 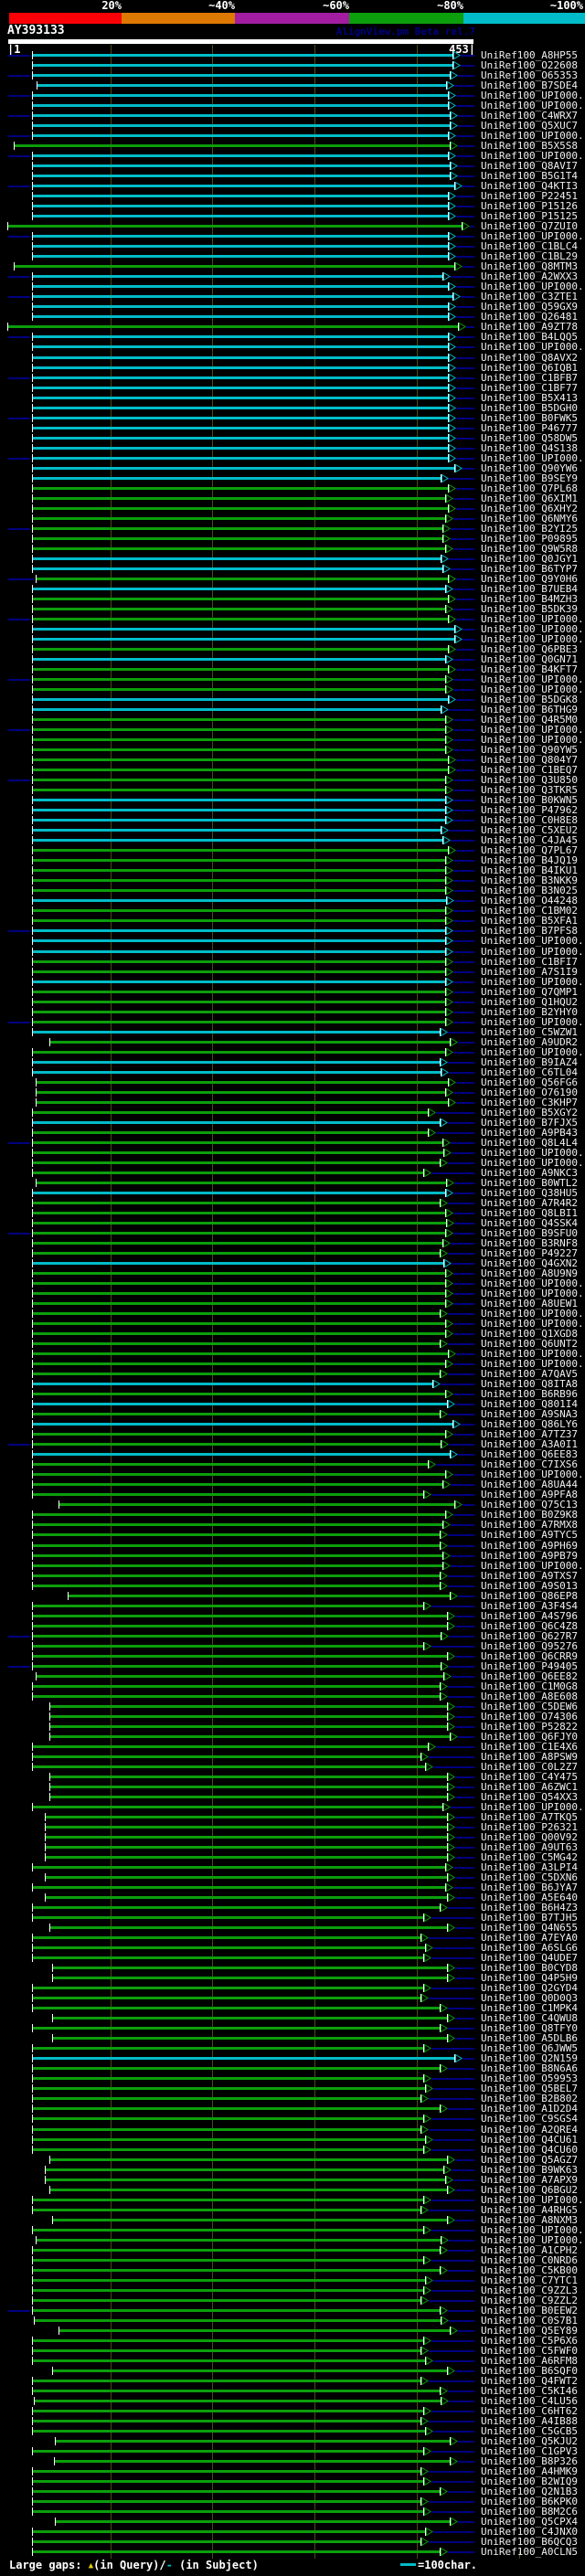 What do you see at coordinates (530, 2552) in the screenshot?
I see `subject-label: UniRef100_A0CLN5` at bounding box center [530, 2552].